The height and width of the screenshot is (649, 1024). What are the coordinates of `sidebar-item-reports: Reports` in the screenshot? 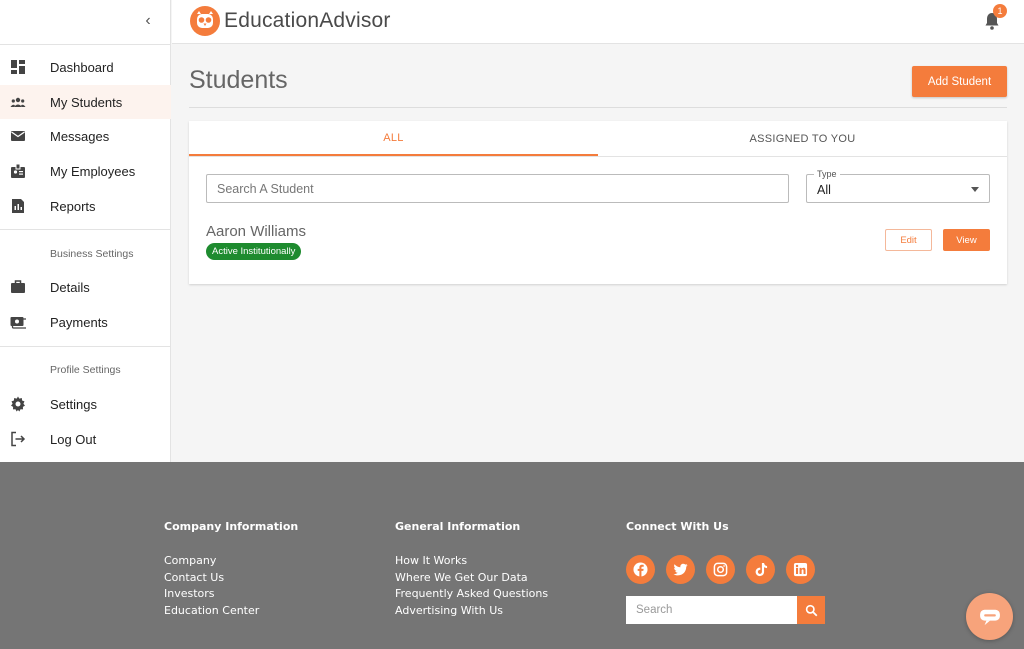 It's located at (85, 206).